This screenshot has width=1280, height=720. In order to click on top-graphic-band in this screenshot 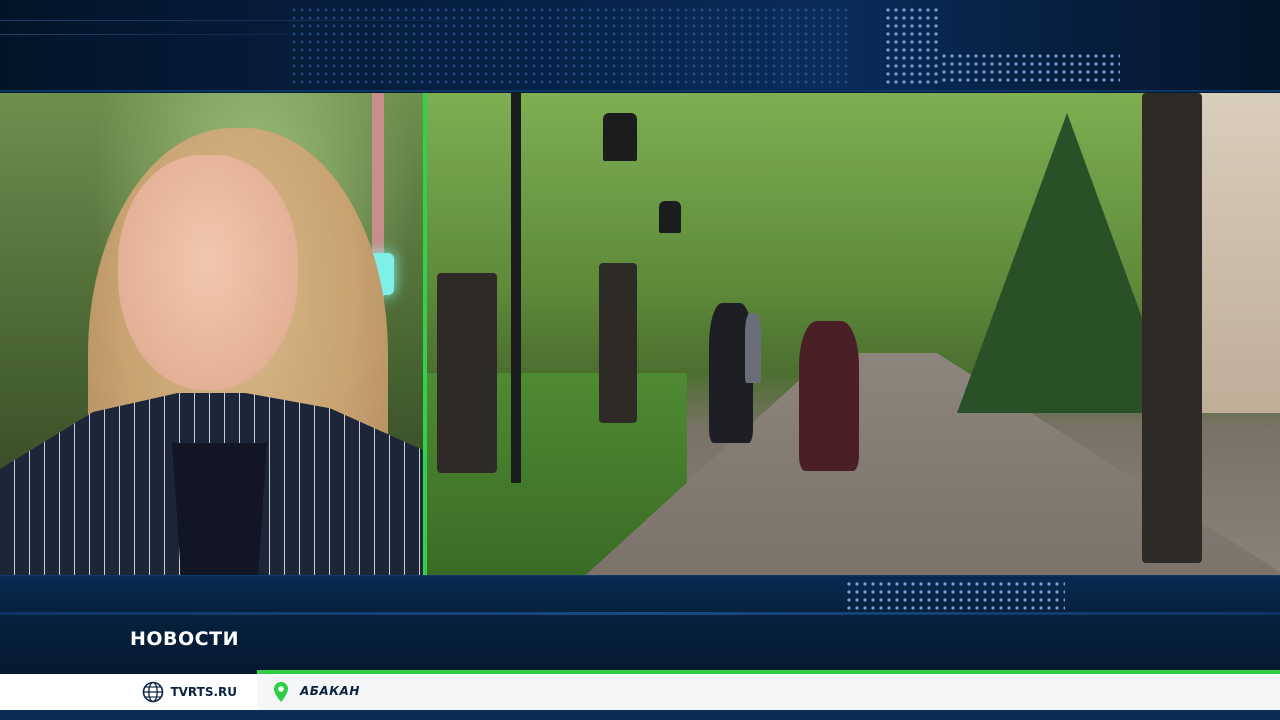, I will do `click(640, 46)`.